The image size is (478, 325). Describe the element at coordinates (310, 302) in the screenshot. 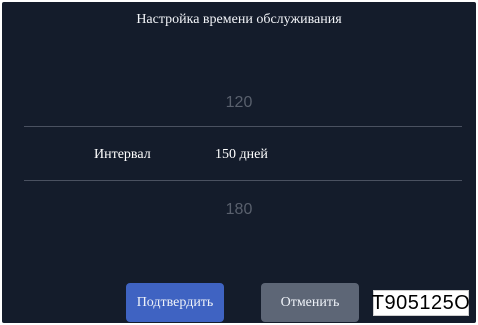

I see `cancel-button: Отменить` at that location.